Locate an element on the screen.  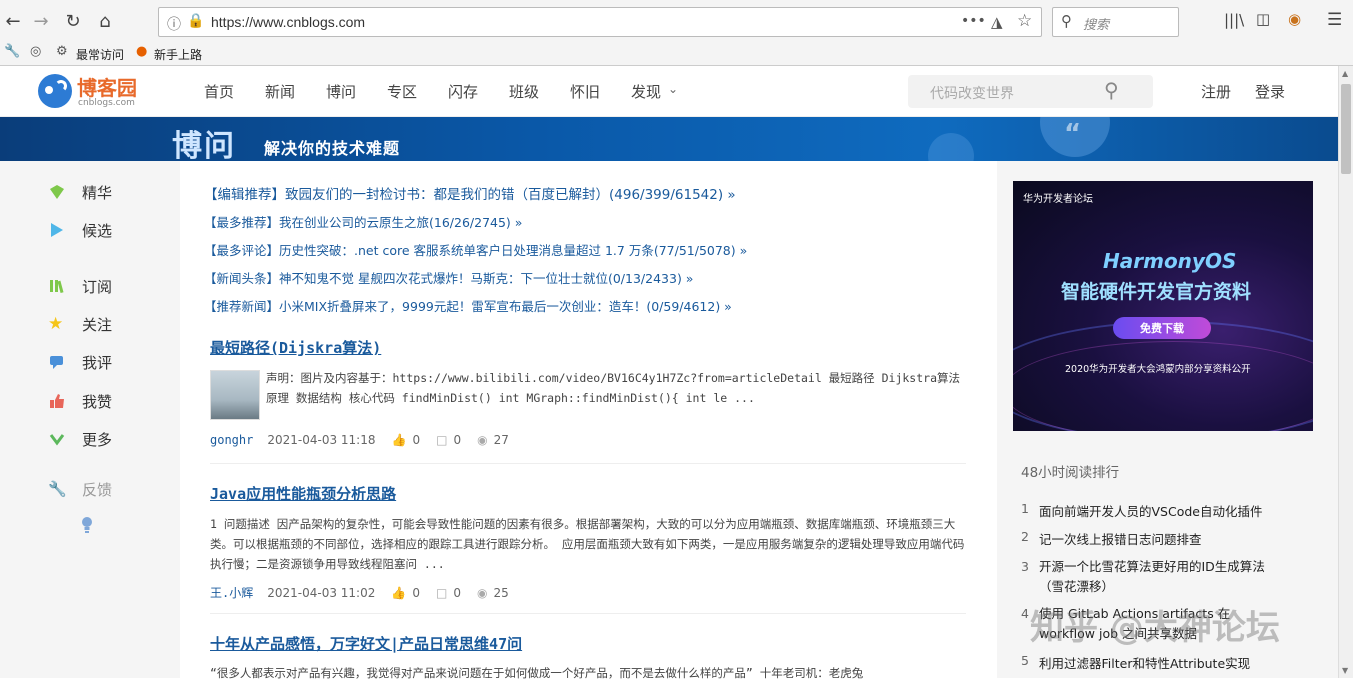
ad-download-button: 免费下载 is located at coordinates (1162, 328).